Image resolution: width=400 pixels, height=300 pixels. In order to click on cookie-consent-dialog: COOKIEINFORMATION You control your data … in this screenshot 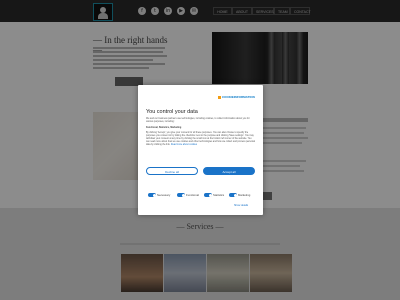, I will do `click(200, 150)`.